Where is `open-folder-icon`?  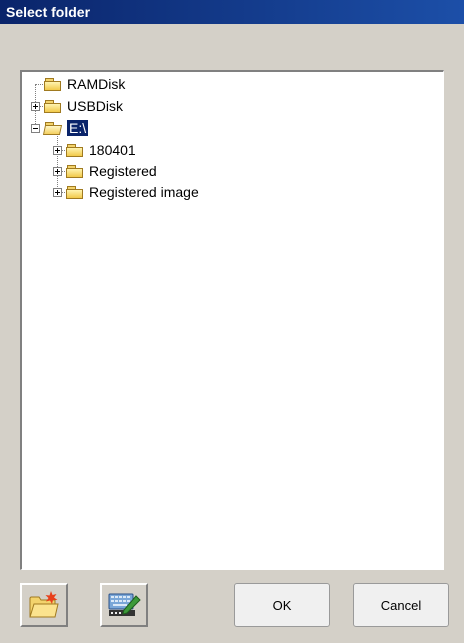 open-folder-icon is located at coordinates (52, 128).